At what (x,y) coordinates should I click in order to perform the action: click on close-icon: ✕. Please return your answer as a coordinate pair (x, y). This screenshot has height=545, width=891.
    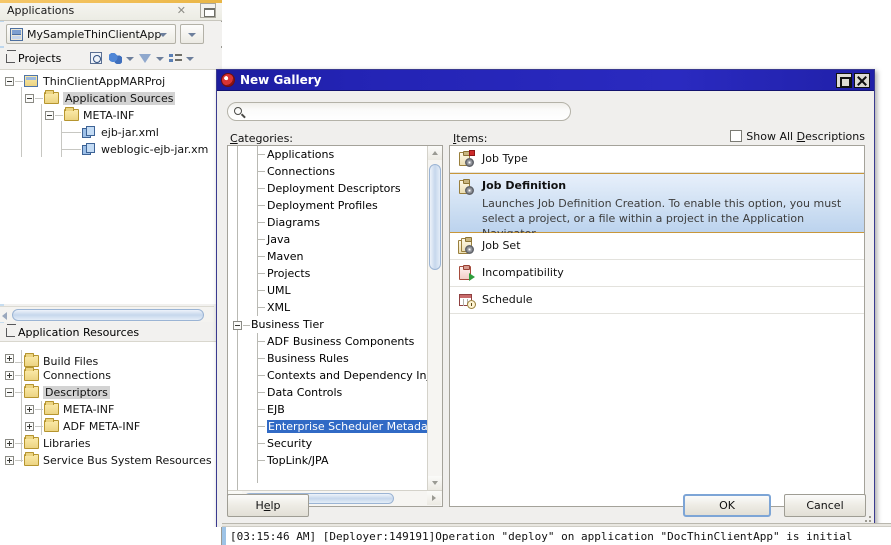
    Looking at the image, I should click on (181, 10).